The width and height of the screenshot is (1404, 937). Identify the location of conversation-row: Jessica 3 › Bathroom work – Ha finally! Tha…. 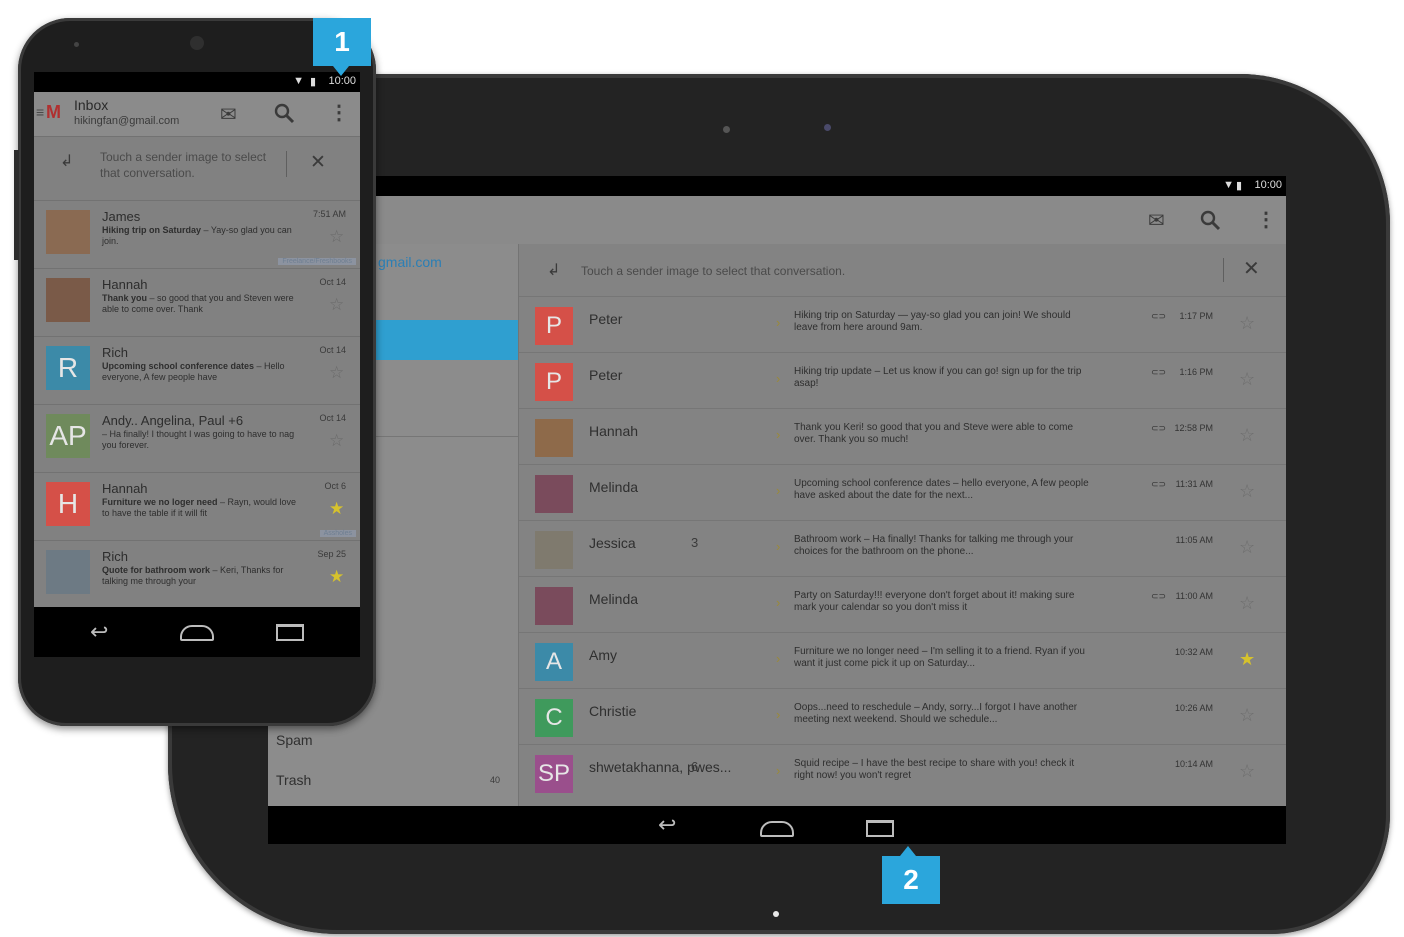
(902, 548).